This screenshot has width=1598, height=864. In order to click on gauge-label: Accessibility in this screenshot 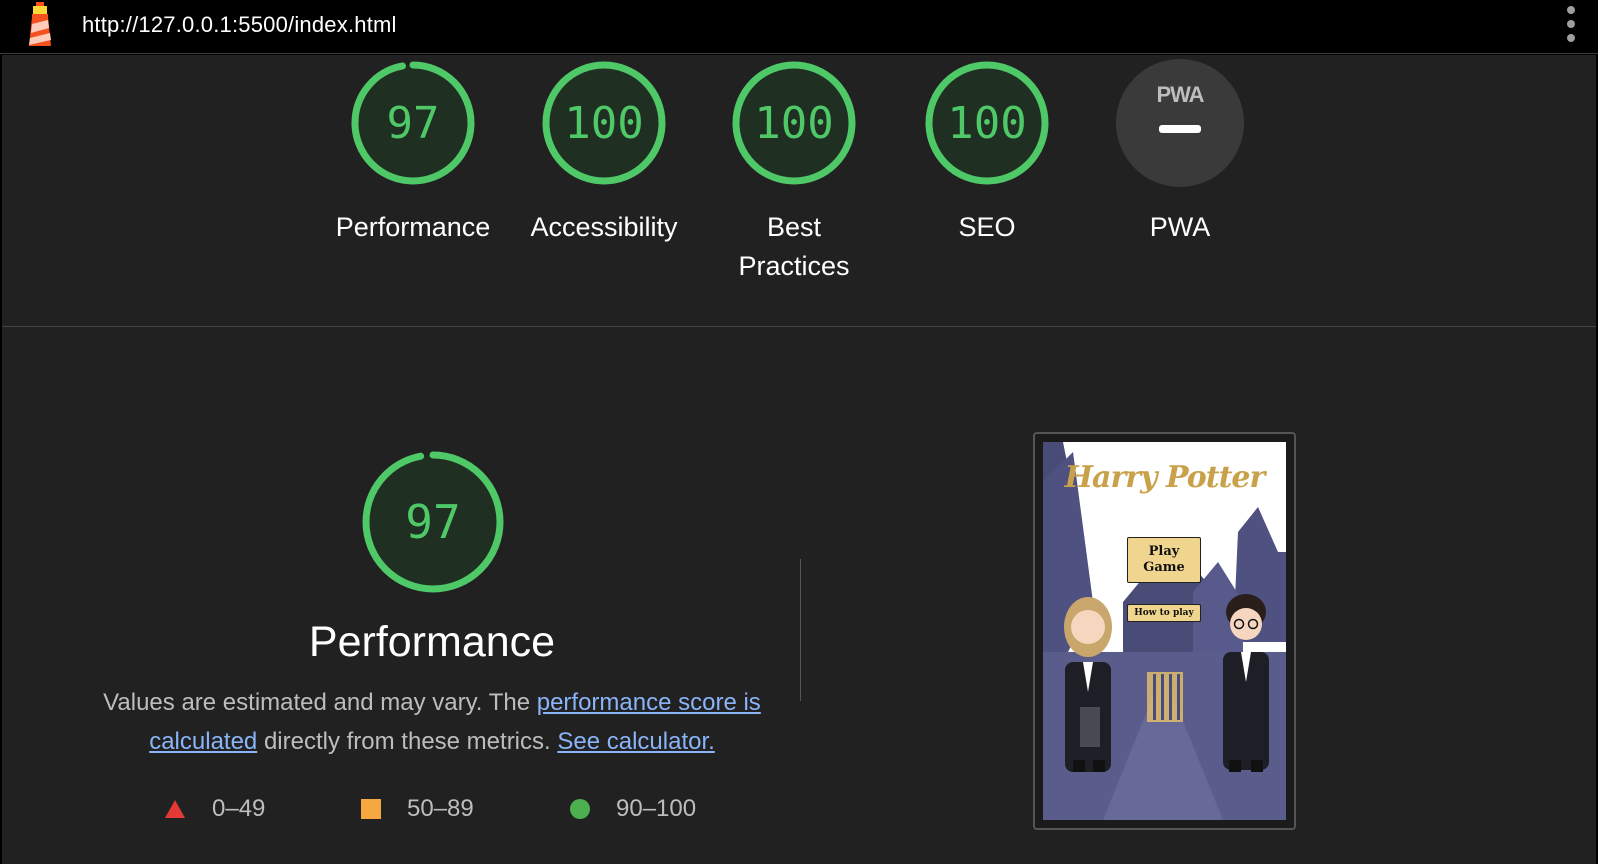, I will do `click(604, 227)`.